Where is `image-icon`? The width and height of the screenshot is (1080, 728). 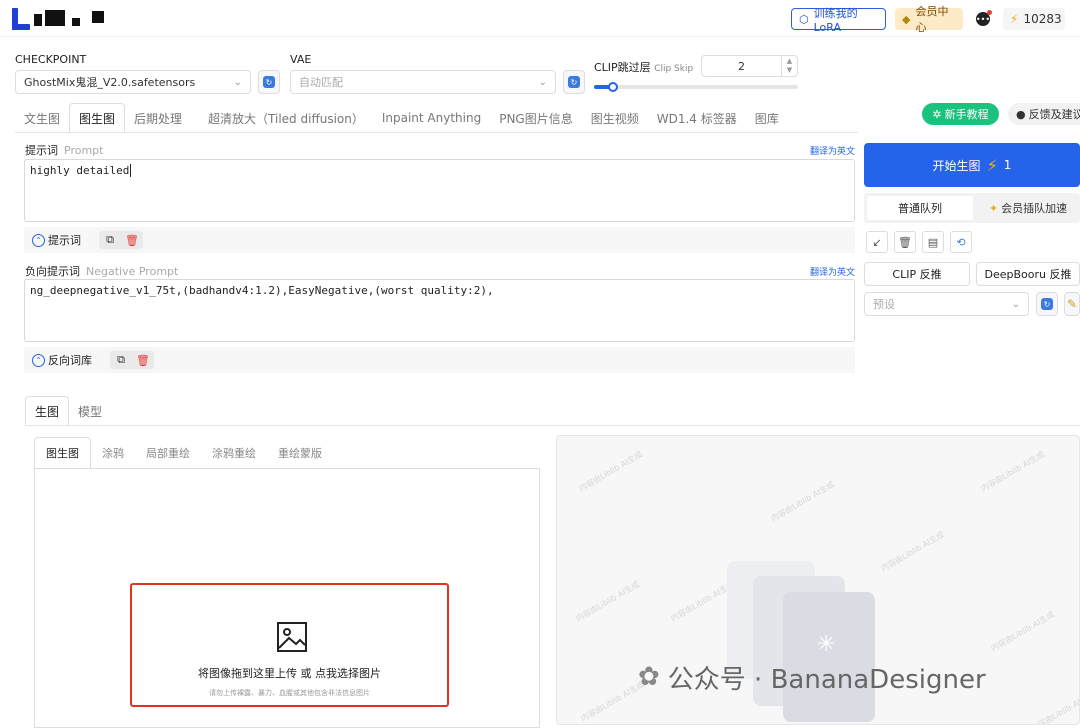
image-icon is located at coordinates (292, 637).